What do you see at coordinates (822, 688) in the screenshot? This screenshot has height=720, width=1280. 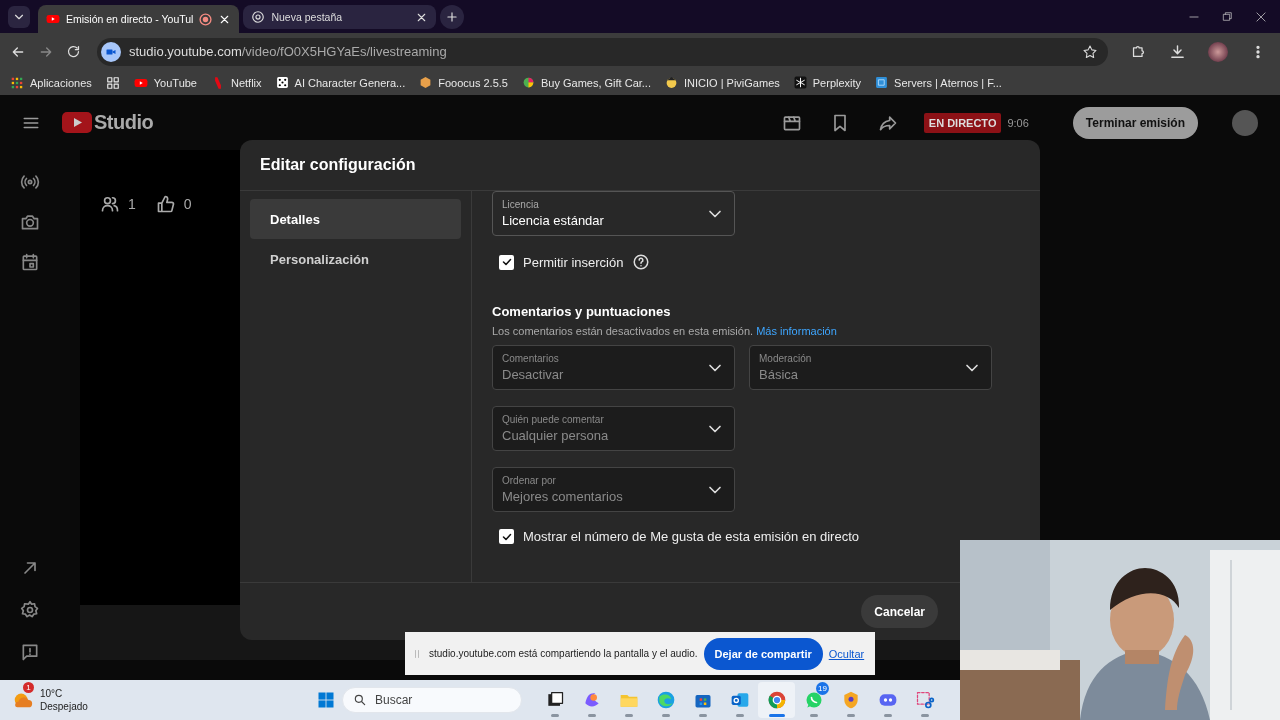 I see `unread-badge: 19` at bounding box center [822, 688].